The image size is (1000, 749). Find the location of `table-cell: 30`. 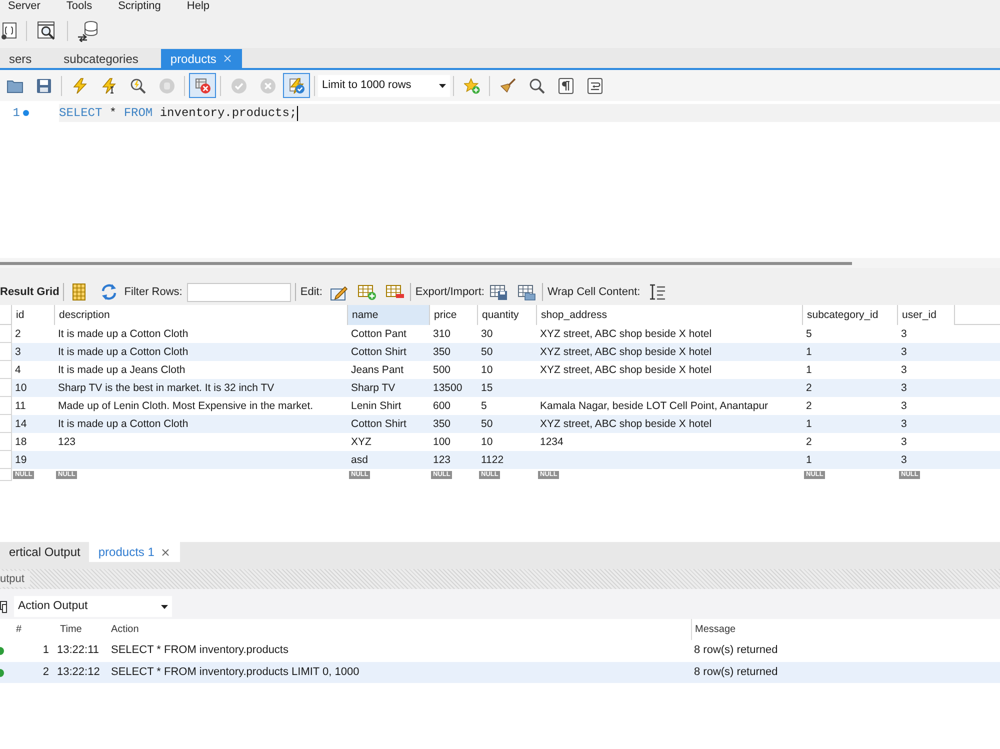

table-cell: 30 is located at coordinates (487, 334).